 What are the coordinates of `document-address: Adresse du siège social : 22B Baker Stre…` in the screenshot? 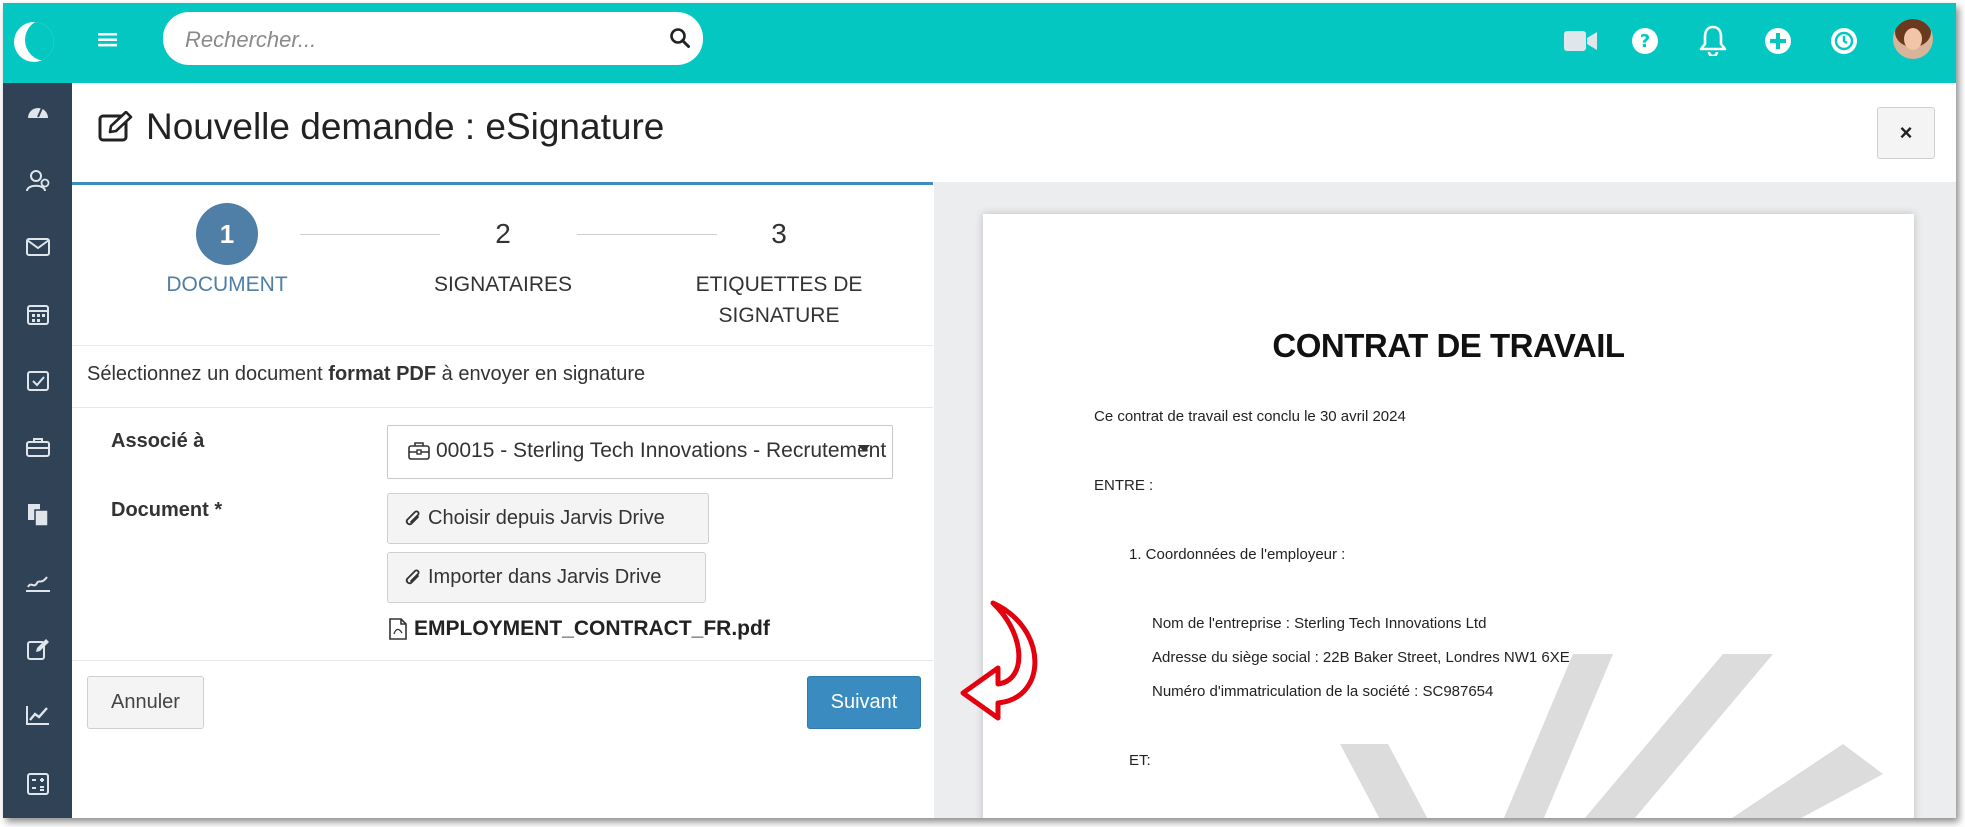 It's located at (1361, 657).